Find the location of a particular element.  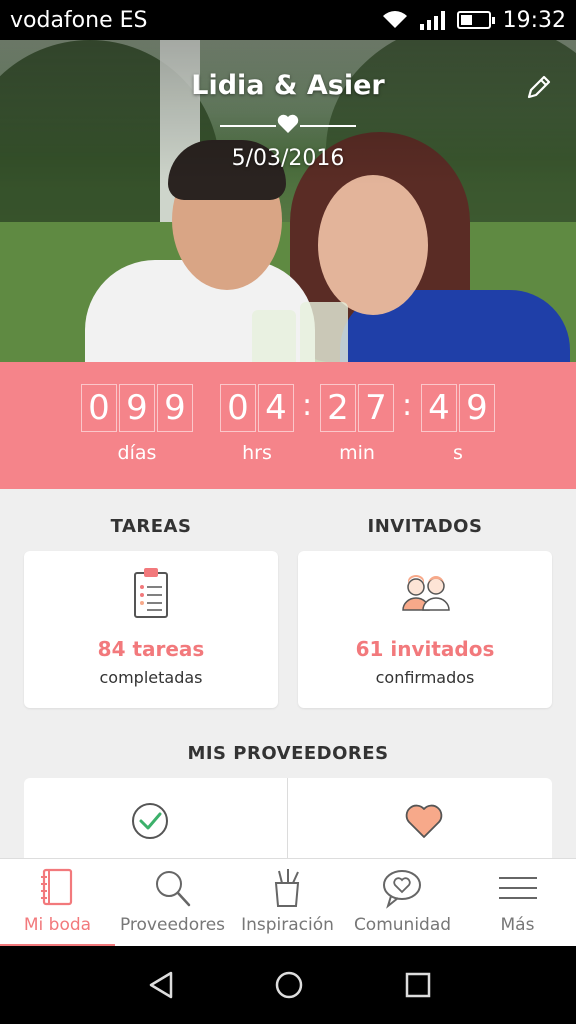

invitados-count: 61 invitados is located at coordinates (425, 649).